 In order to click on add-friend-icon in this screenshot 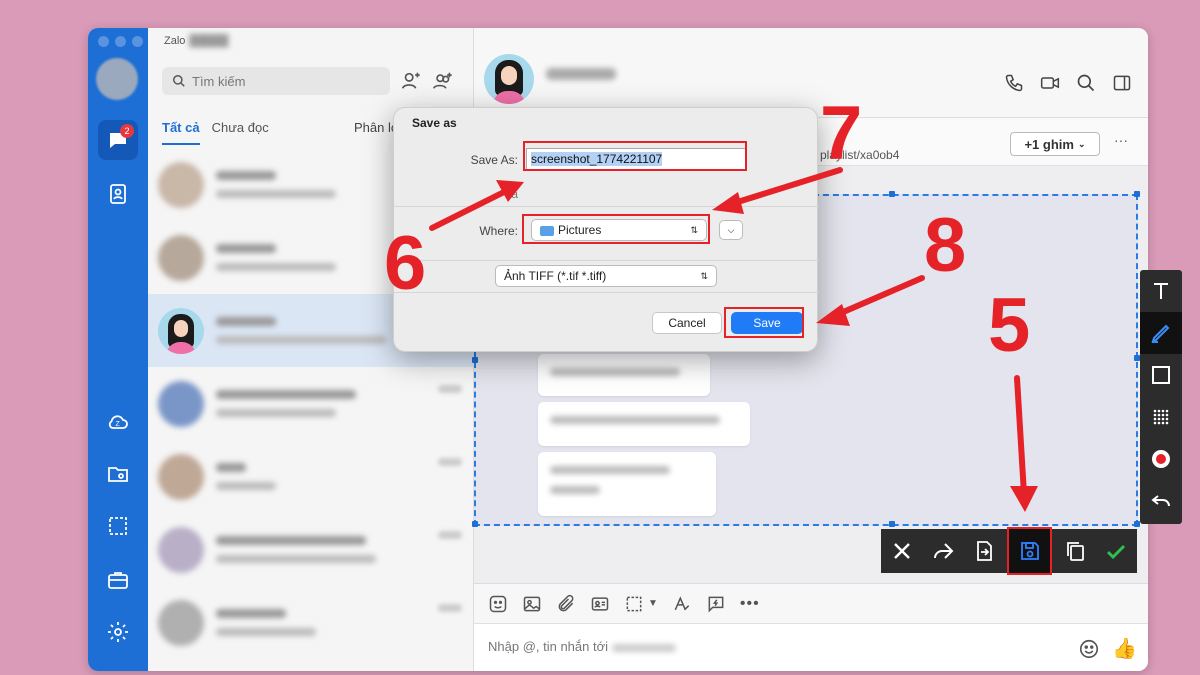, I will do `click(411, 81)`.